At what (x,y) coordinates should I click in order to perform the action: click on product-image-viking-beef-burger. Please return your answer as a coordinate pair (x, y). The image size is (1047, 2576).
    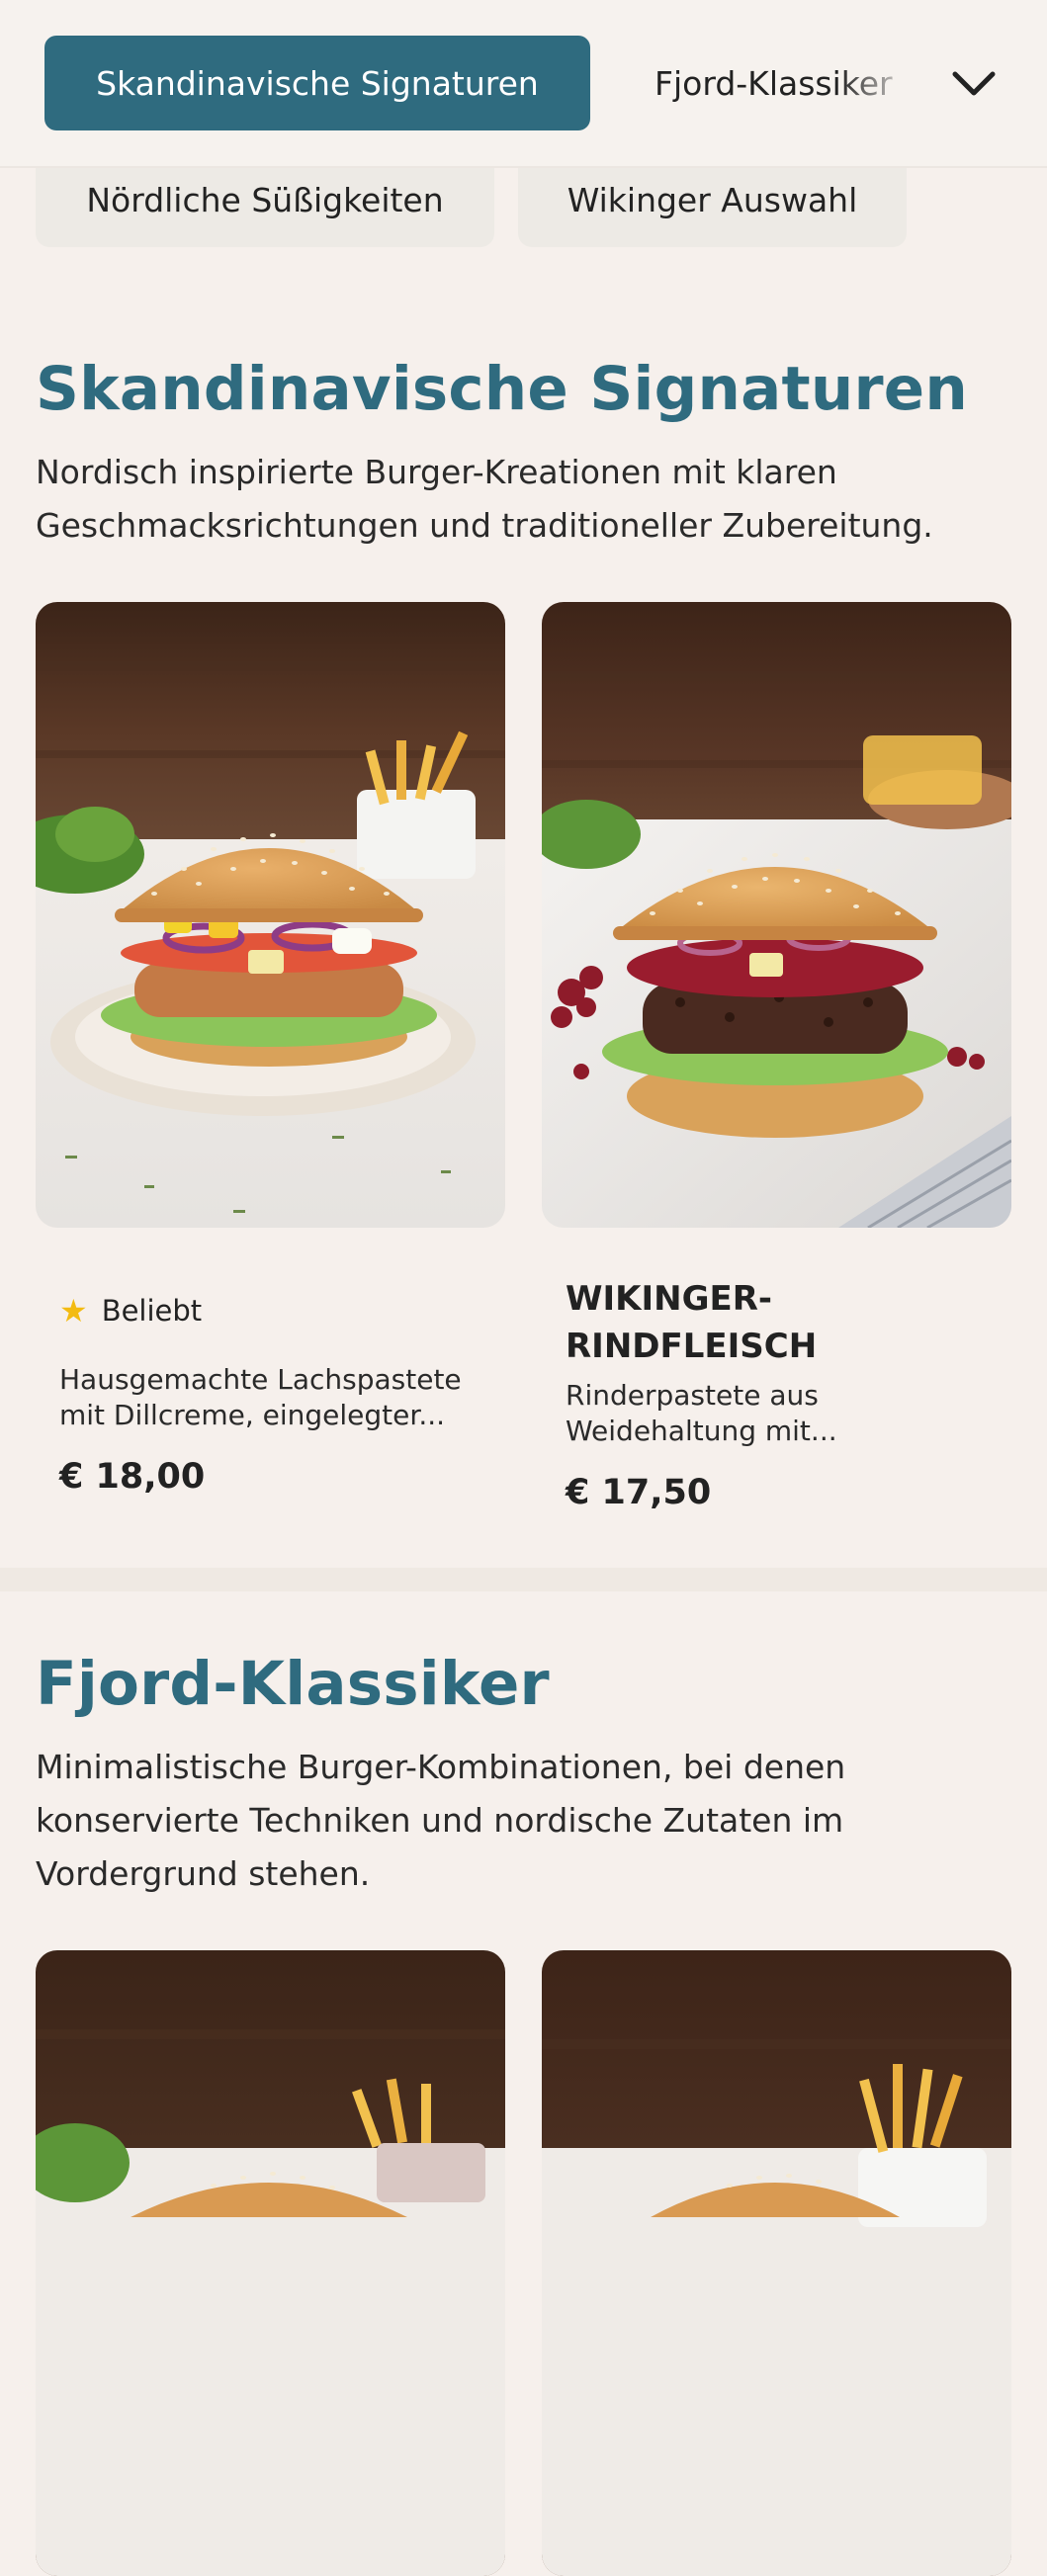
    Looking at the image, I should click on (776, 915).